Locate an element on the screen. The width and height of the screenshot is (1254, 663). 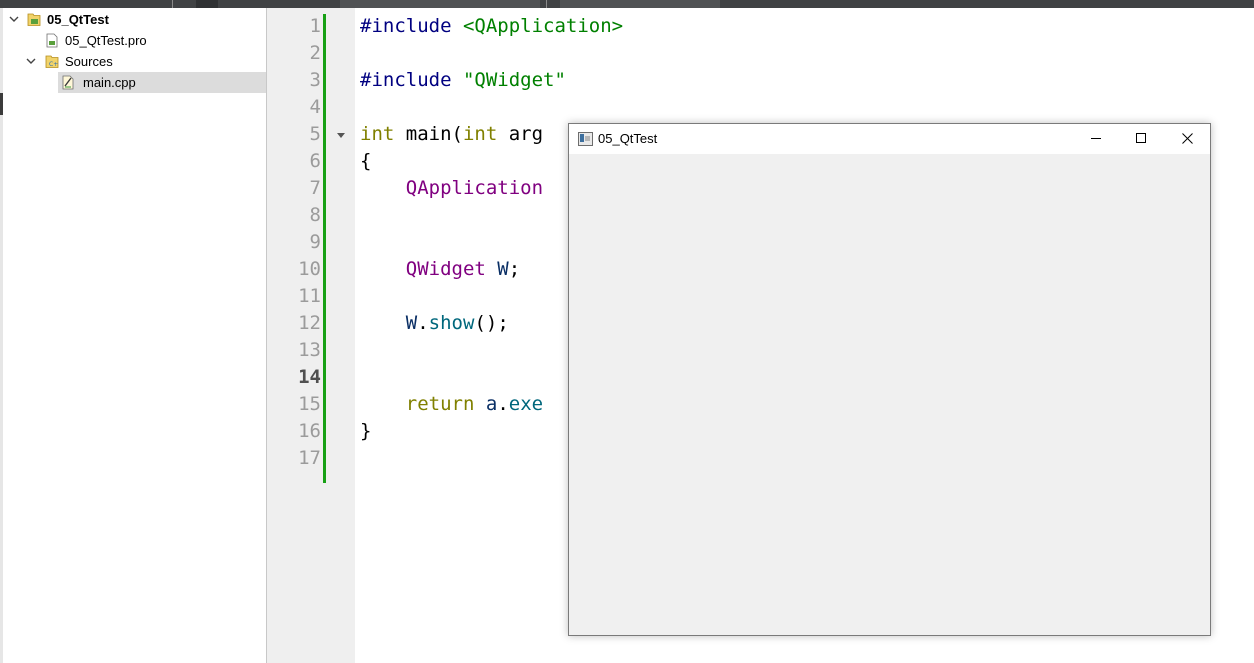
line-number: 3 is located at coordinates (315, 80).